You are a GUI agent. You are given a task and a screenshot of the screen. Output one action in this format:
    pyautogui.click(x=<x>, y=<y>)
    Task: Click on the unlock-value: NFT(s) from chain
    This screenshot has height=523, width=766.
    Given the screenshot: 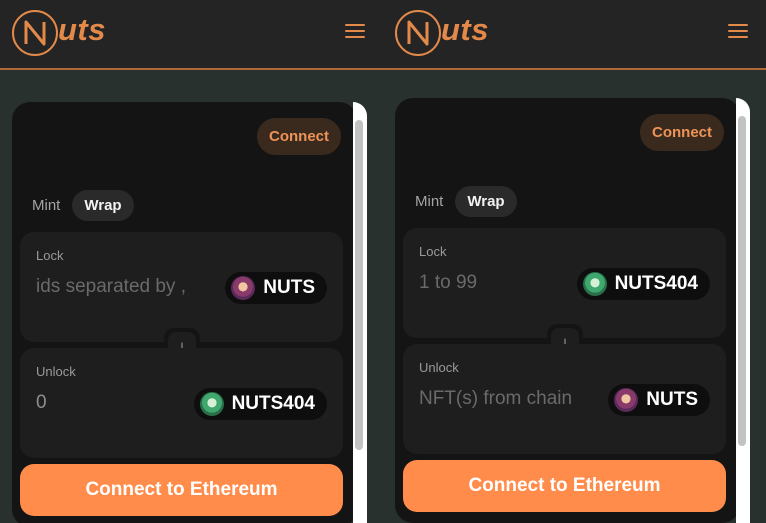 What is the action you would take?
    pyautogui.click(x=496, y=398)
    